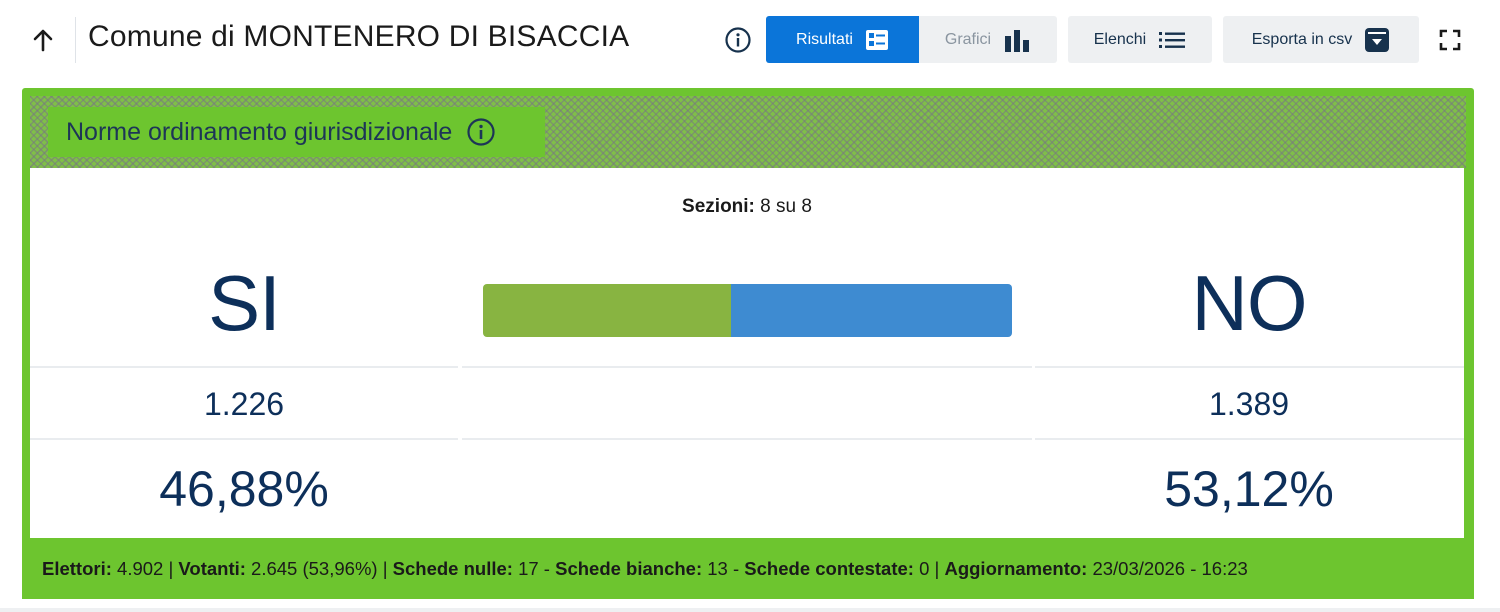 This screenshot has height=612, width=1500. What do you see at coordinates (718, 206) in the screenshot?
I see `sezioni-label: Sezioni:` at bounding box center [718, 206].